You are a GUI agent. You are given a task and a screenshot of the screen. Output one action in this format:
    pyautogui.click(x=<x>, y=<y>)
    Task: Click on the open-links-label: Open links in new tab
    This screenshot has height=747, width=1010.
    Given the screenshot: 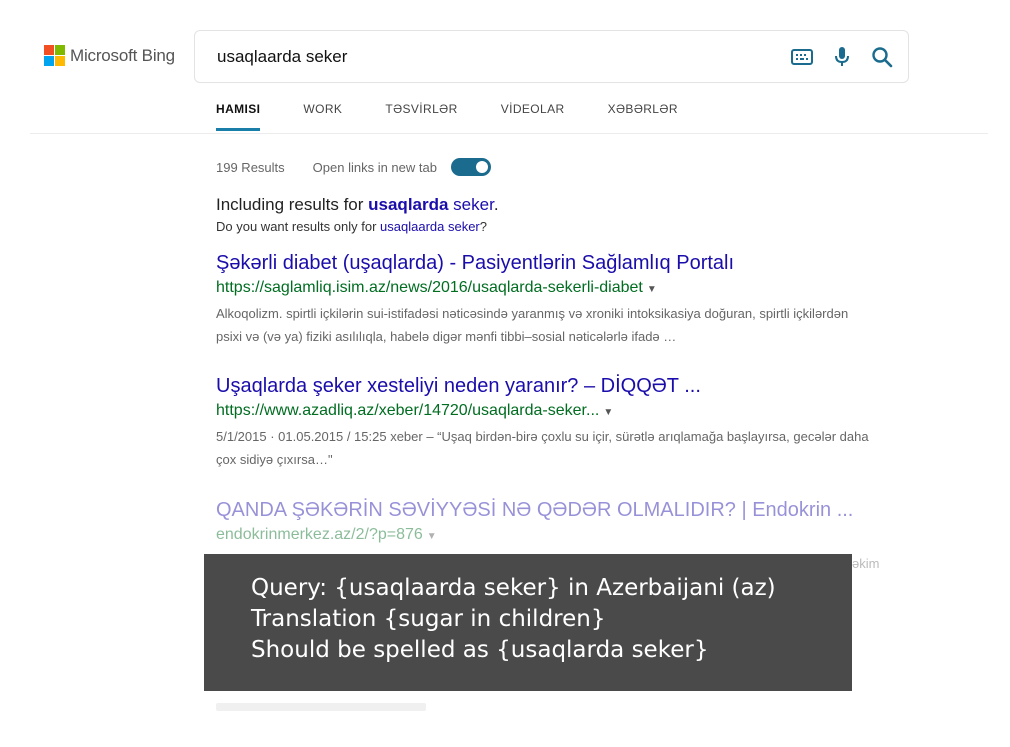 What is the action you would take?
    pyautogui.click(x=374, y=167)
    